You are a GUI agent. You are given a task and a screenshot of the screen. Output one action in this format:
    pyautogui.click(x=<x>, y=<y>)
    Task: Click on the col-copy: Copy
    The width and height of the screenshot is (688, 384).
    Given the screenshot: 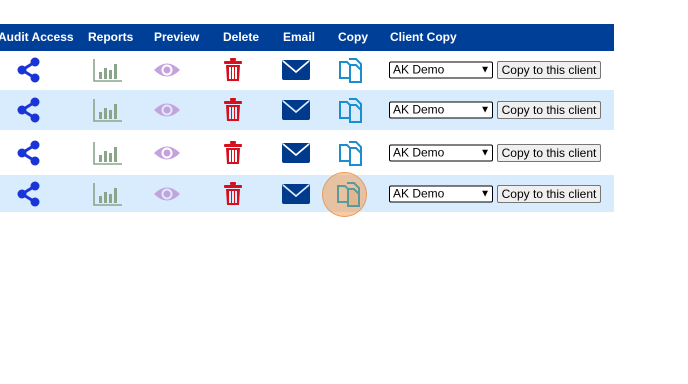 What is the action you would take?
    pyautogui.click(x=353, y=37)
    